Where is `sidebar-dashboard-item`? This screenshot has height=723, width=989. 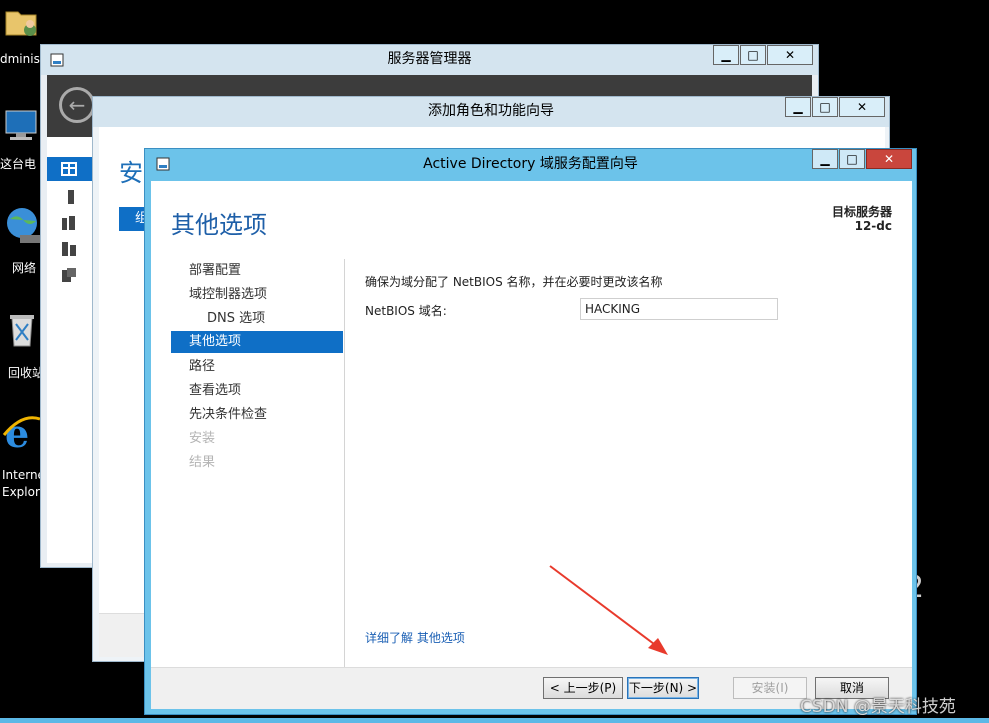
sidebar-dashboard-item is located at coordinates (71, 169).